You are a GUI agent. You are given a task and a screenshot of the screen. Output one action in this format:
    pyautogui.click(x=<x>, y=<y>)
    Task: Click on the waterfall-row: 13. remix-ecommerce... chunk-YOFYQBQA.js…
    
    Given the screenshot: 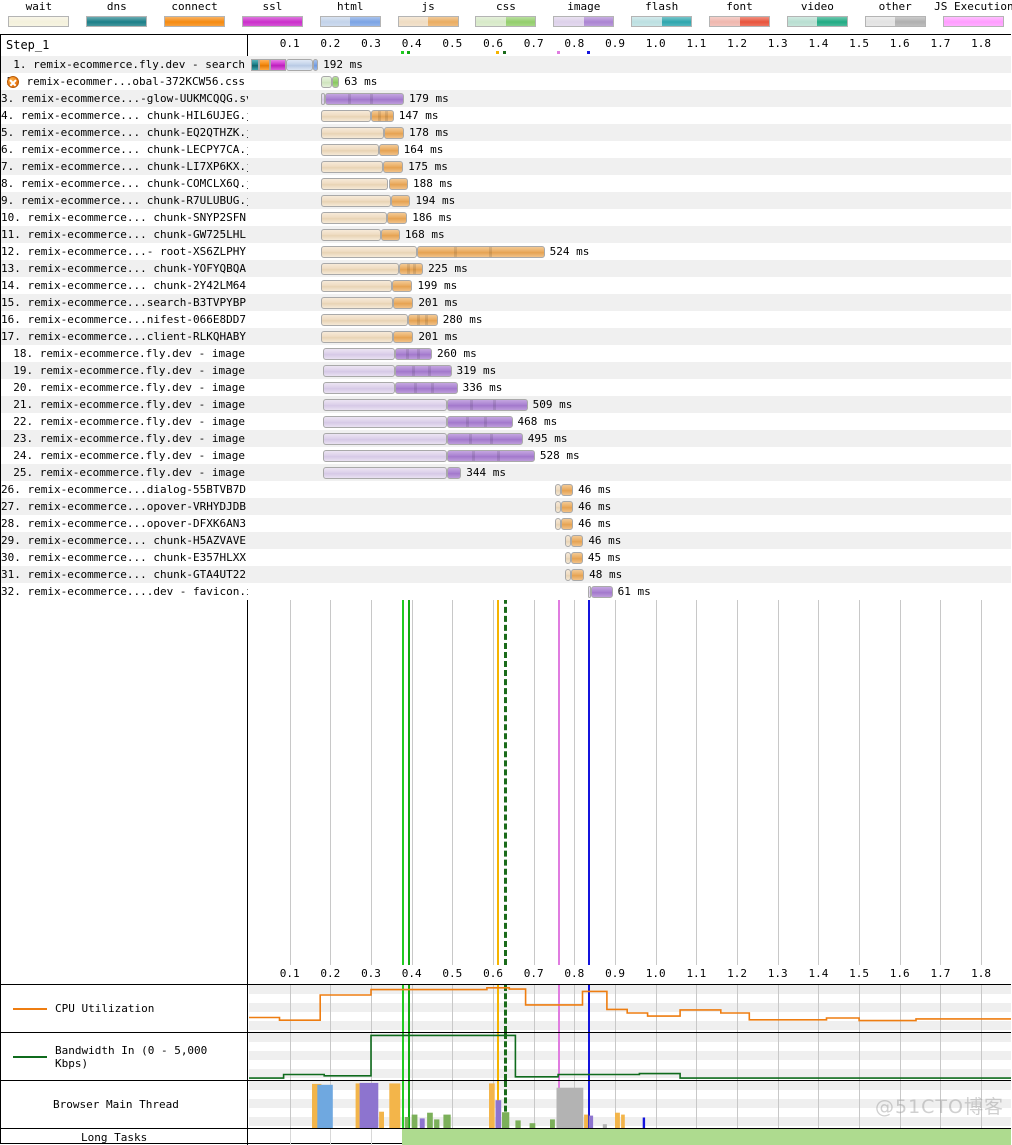 What is the action you would take?
    pyautogui.click(x=506, y=268)
    